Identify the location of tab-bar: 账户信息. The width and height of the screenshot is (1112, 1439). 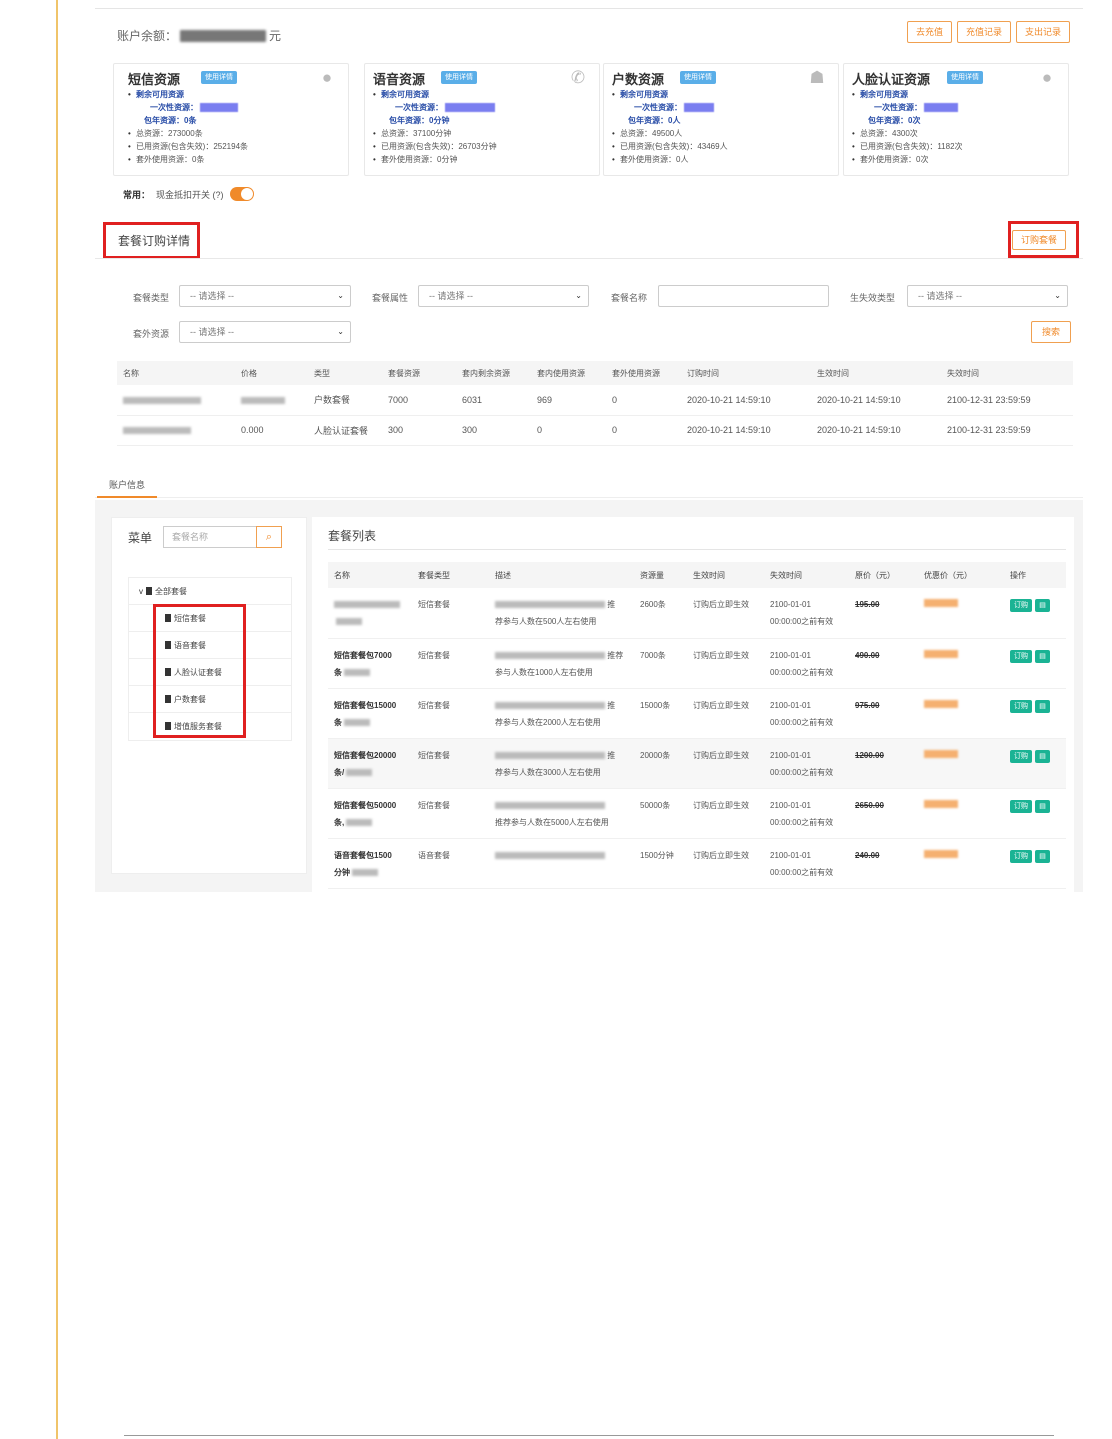
(589, 486).